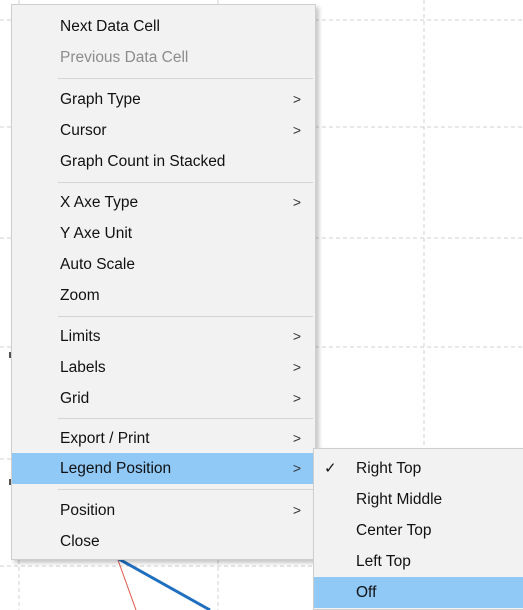 This screenshot has height=610, width=523. Describe the element at coordinates (163, 438) in the screenshot. I see `menu-item-export-print: Export / Print >` at that location.